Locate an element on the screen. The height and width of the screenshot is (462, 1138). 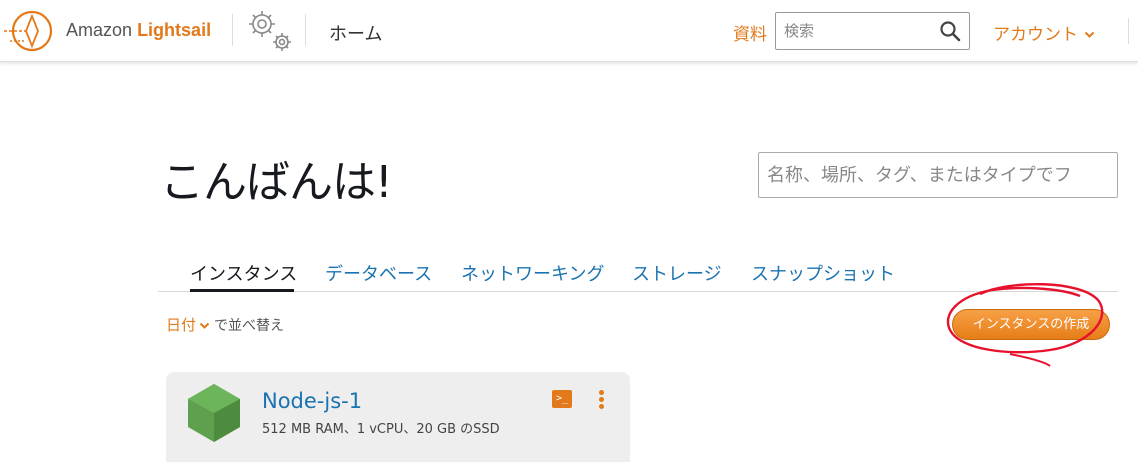
resource-tabs: インスタンス データベース ネットワーキング ストレージ スナップショット is located at coordinates (638, 273).